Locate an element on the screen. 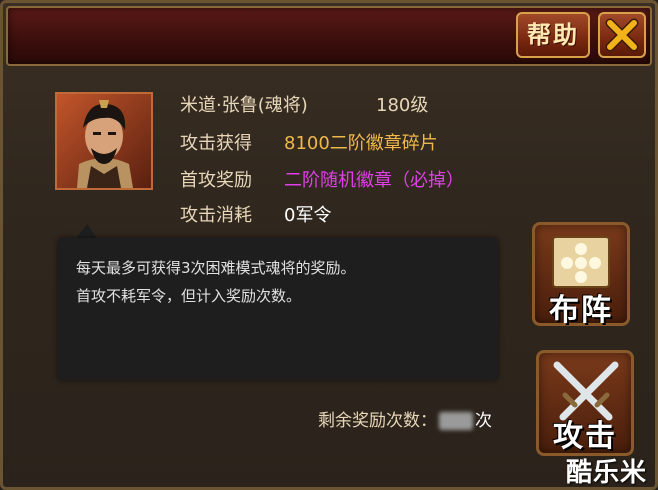 This screenshot has width=658, height=490. general-name: 米道·张鲁(魂将) is located at coordinates (244, 105).